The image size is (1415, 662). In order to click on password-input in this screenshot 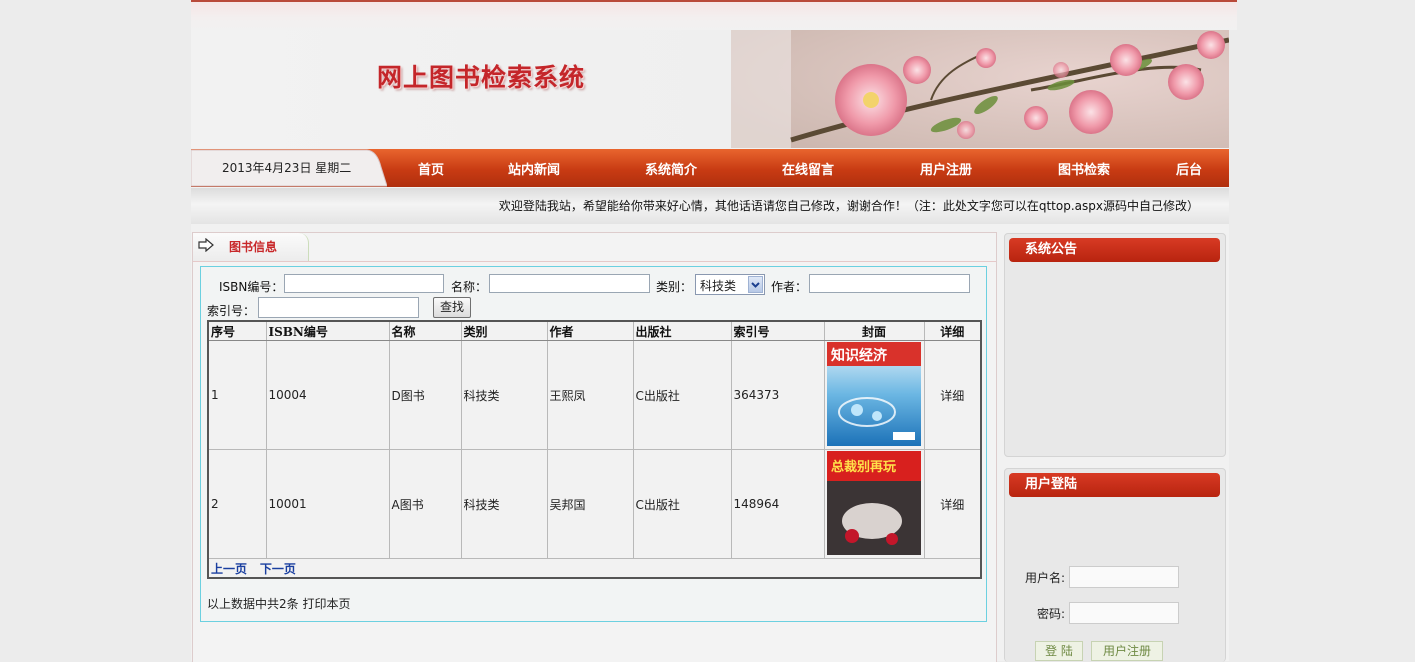, I will do `click(1124, 613)`.